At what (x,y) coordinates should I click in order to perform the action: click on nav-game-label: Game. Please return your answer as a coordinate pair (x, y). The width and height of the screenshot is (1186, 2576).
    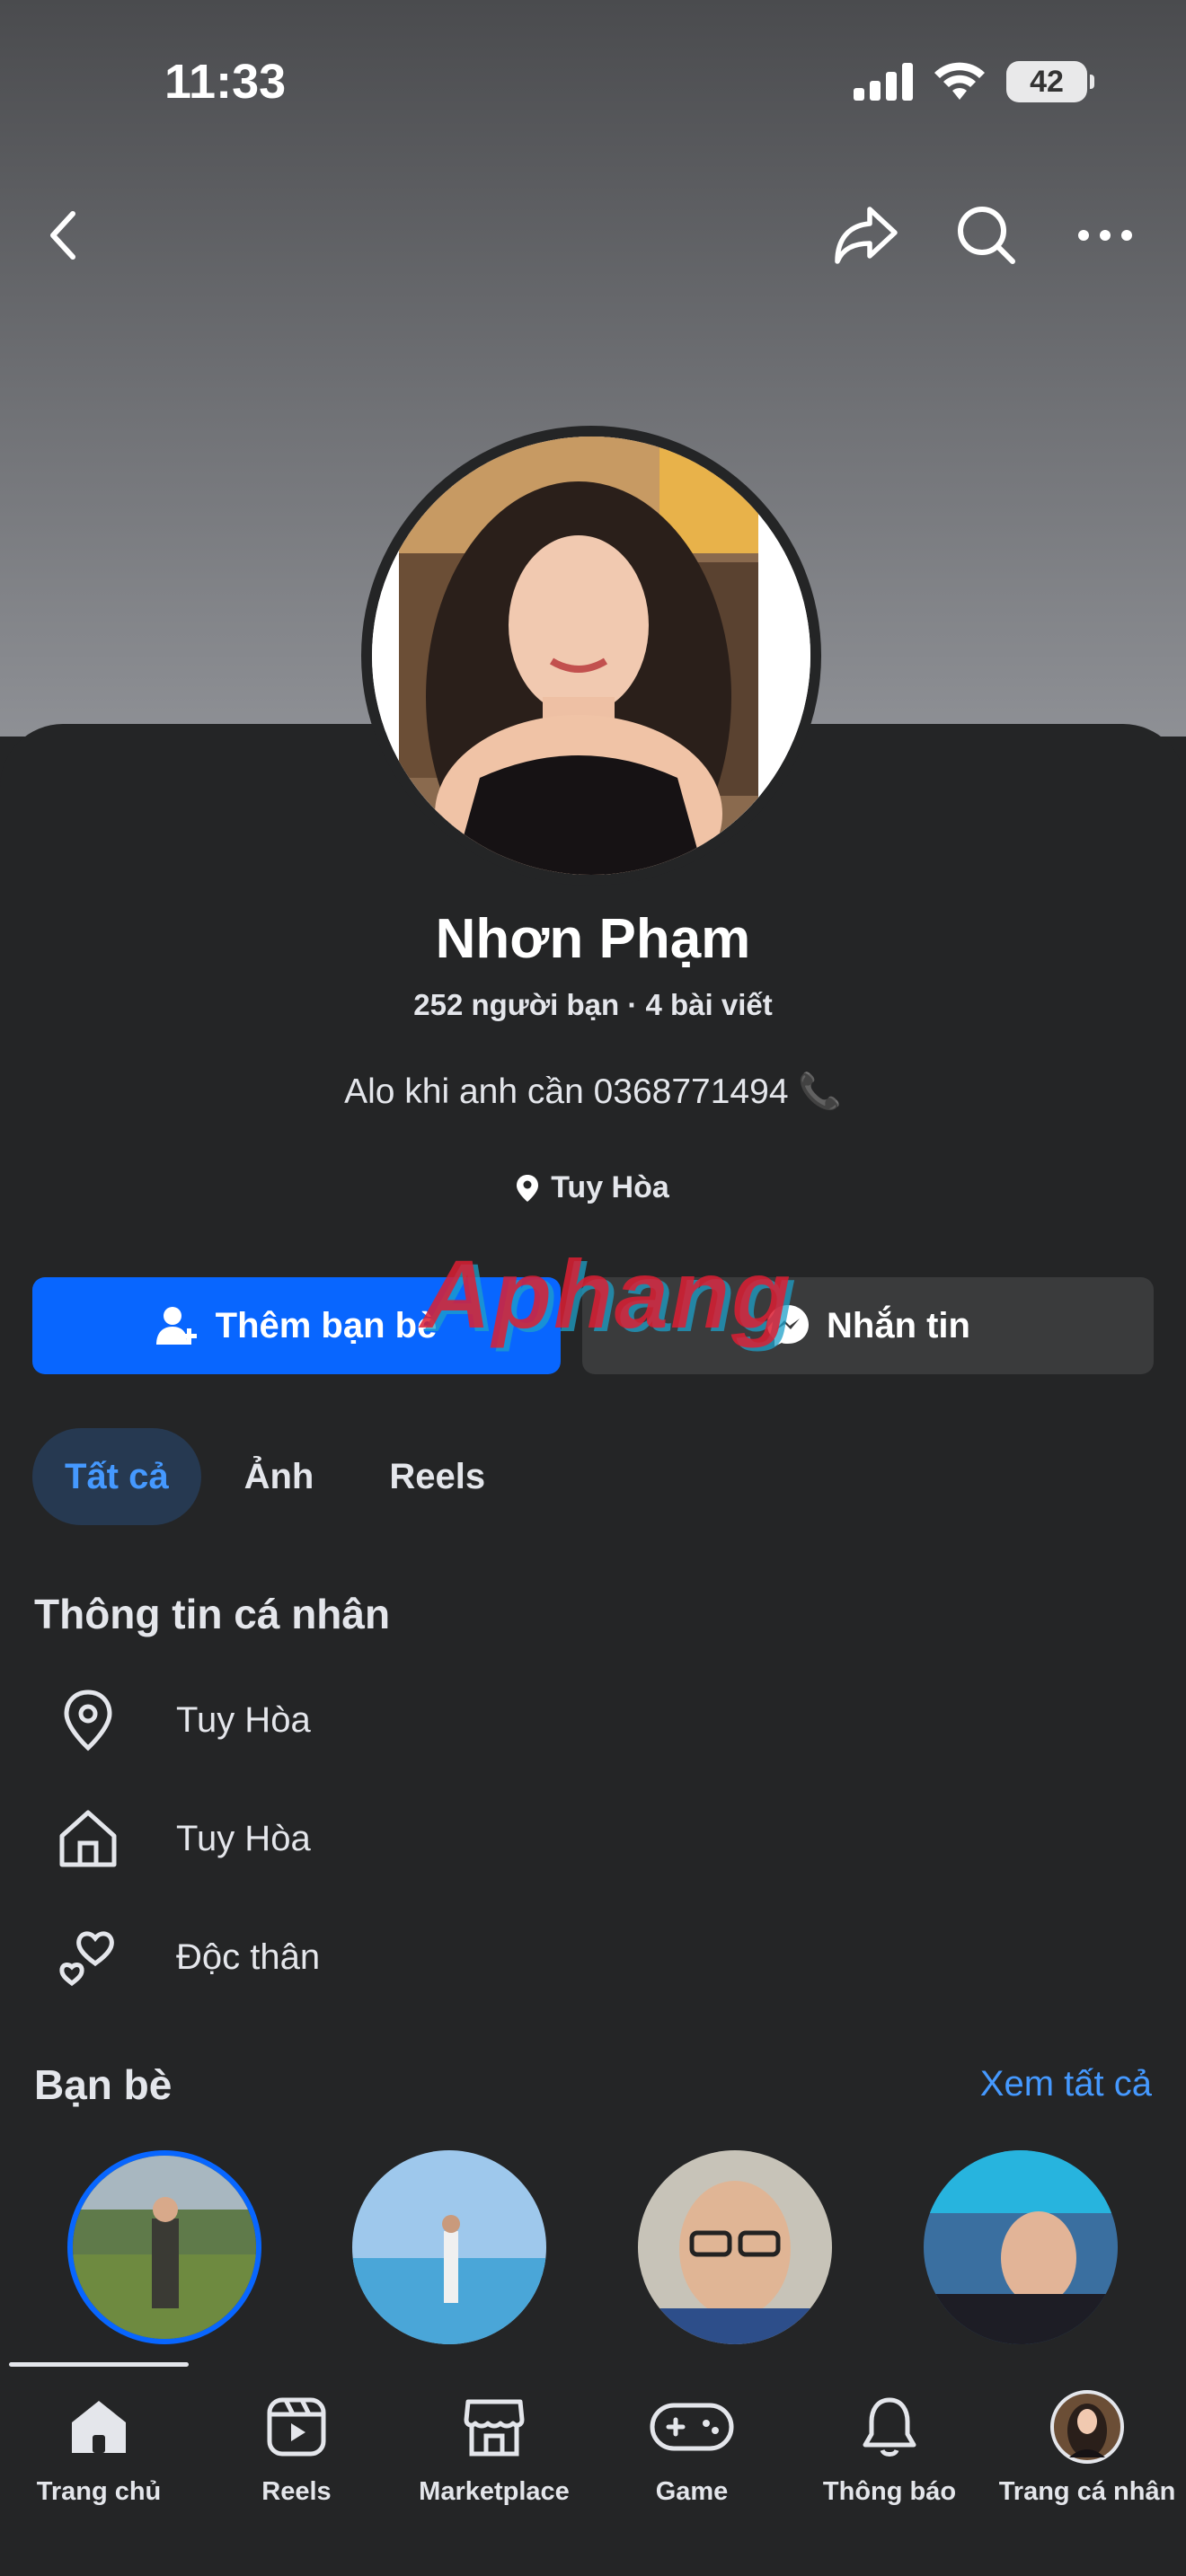
    Looking at the image, I should click on (692, 2491).